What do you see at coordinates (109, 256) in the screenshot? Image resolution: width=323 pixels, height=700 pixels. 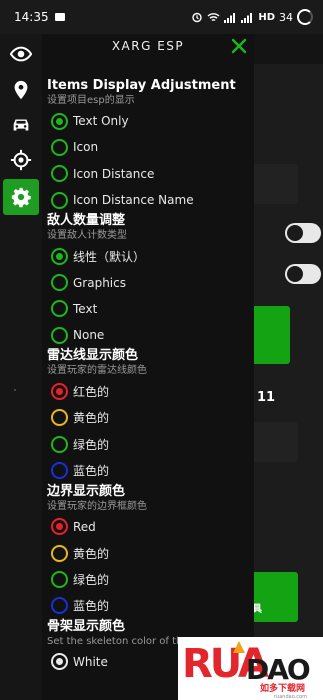 I see `radio-option-label: 线性（默认）` at bounding box center [109, 256].